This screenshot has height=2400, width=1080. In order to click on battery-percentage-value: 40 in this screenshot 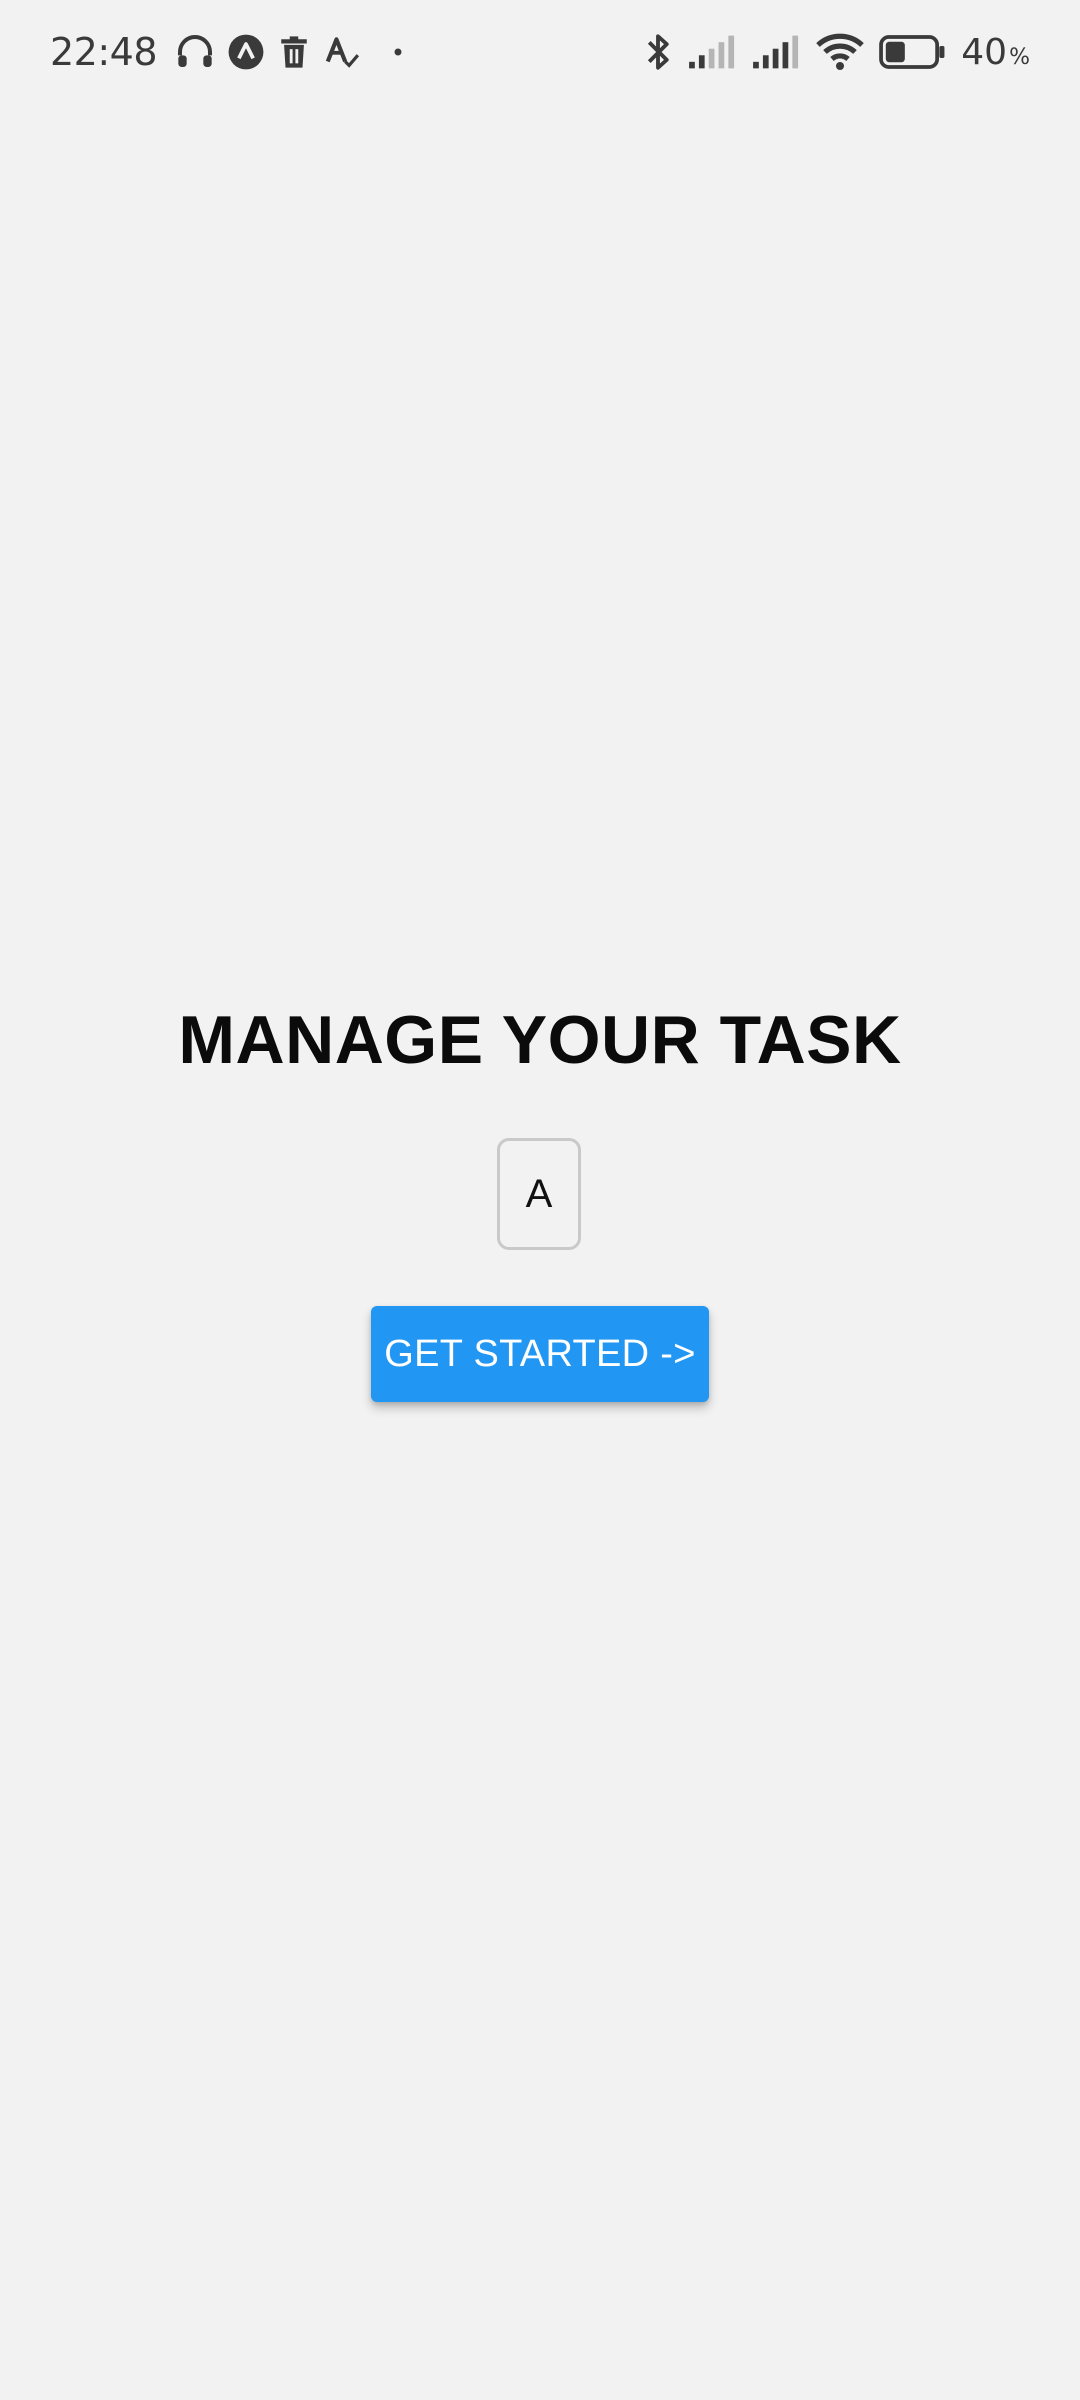, I will do `click(984, 52)`.